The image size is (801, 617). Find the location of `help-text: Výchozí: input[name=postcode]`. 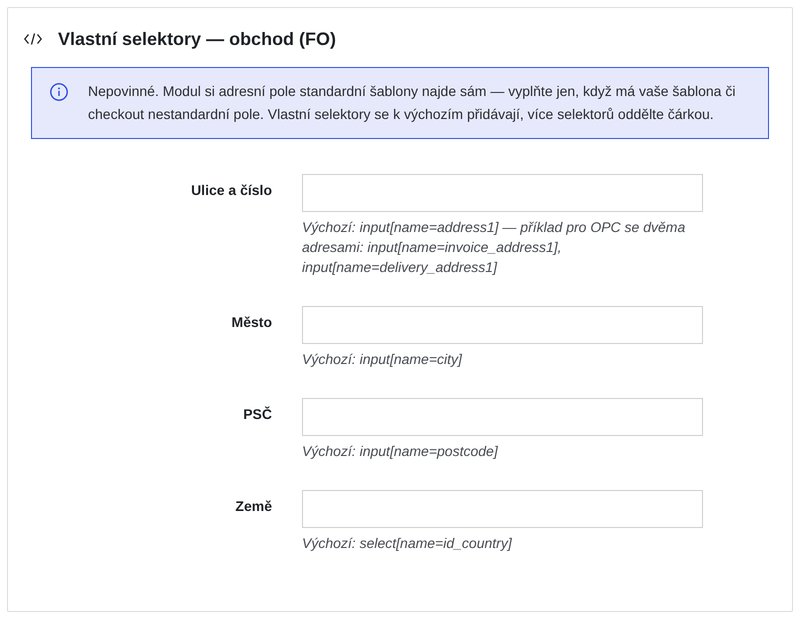

help-text: Výchozí: input[name=postcode] is located at coordinates (400, 451).